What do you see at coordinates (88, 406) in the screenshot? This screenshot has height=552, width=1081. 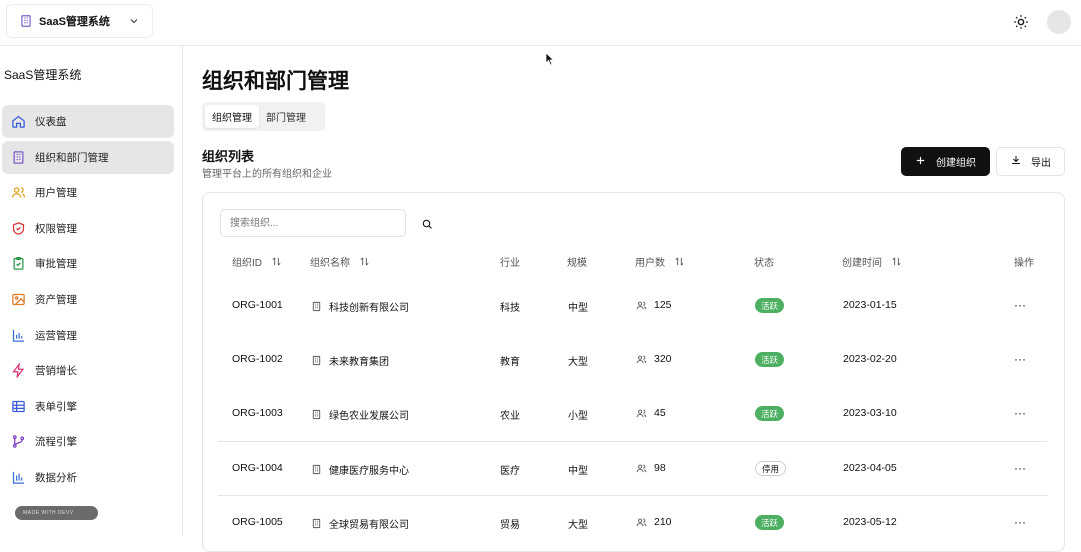 I see `sidebar-item-form-engine: 表单引擎` at bounding box center [88, 406].